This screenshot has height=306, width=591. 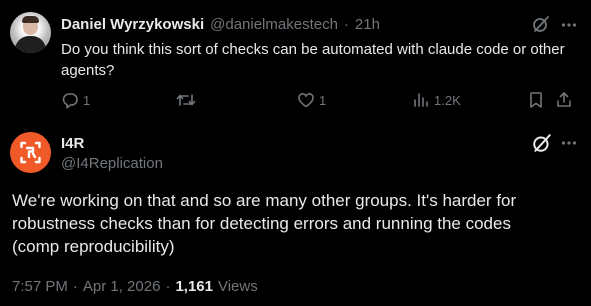 I want to click on tweet-text-line: (comp reproducibility), so click(x=93, y=246).